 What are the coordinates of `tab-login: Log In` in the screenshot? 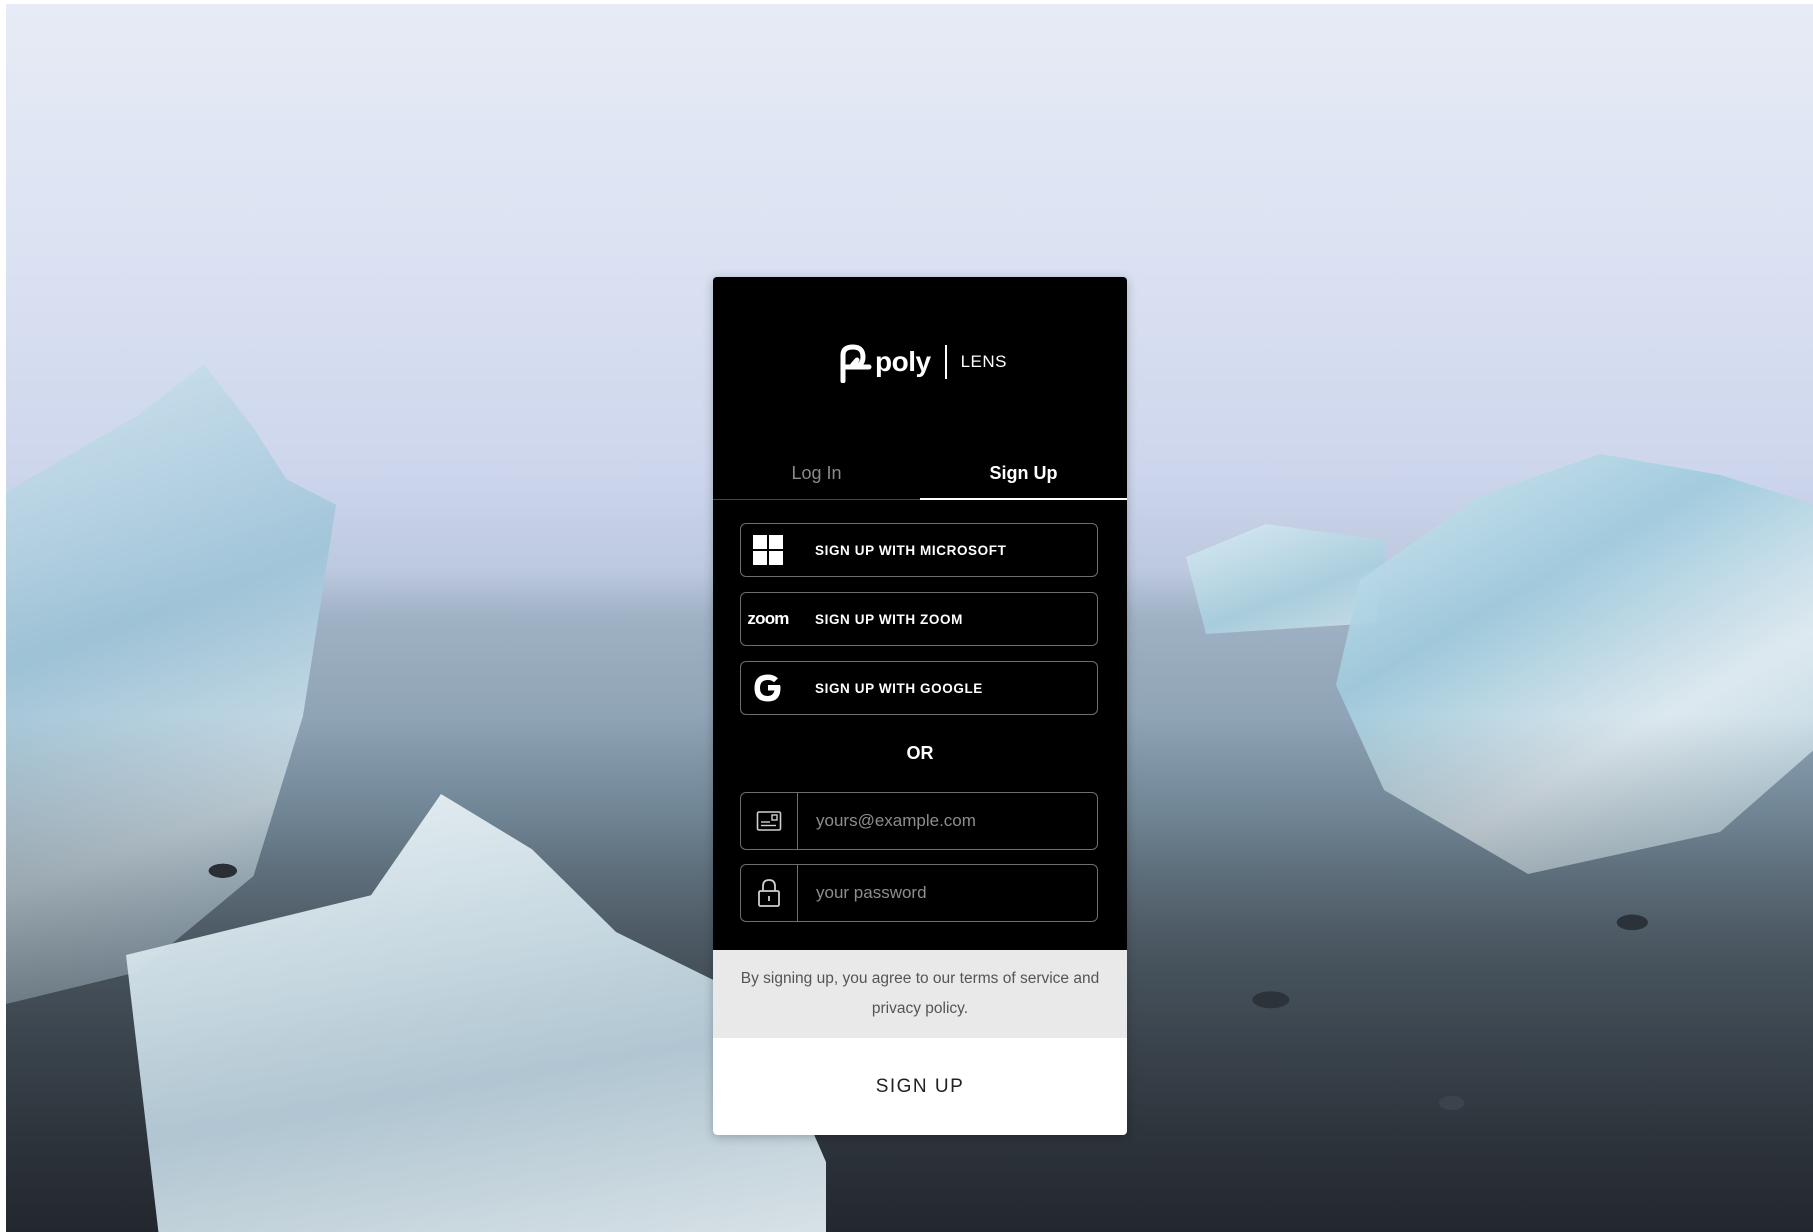 It's located at (816, 473).